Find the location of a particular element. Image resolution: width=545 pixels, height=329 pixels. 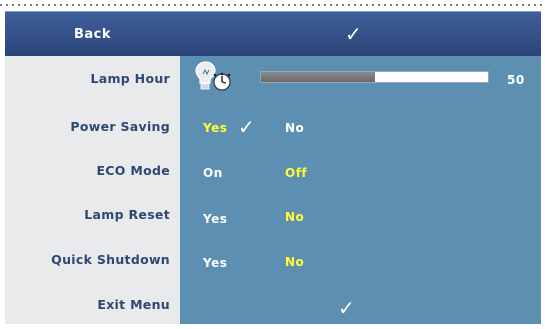

quick-shutdown-yes-option: Yes is located at coordinates (215, 263).